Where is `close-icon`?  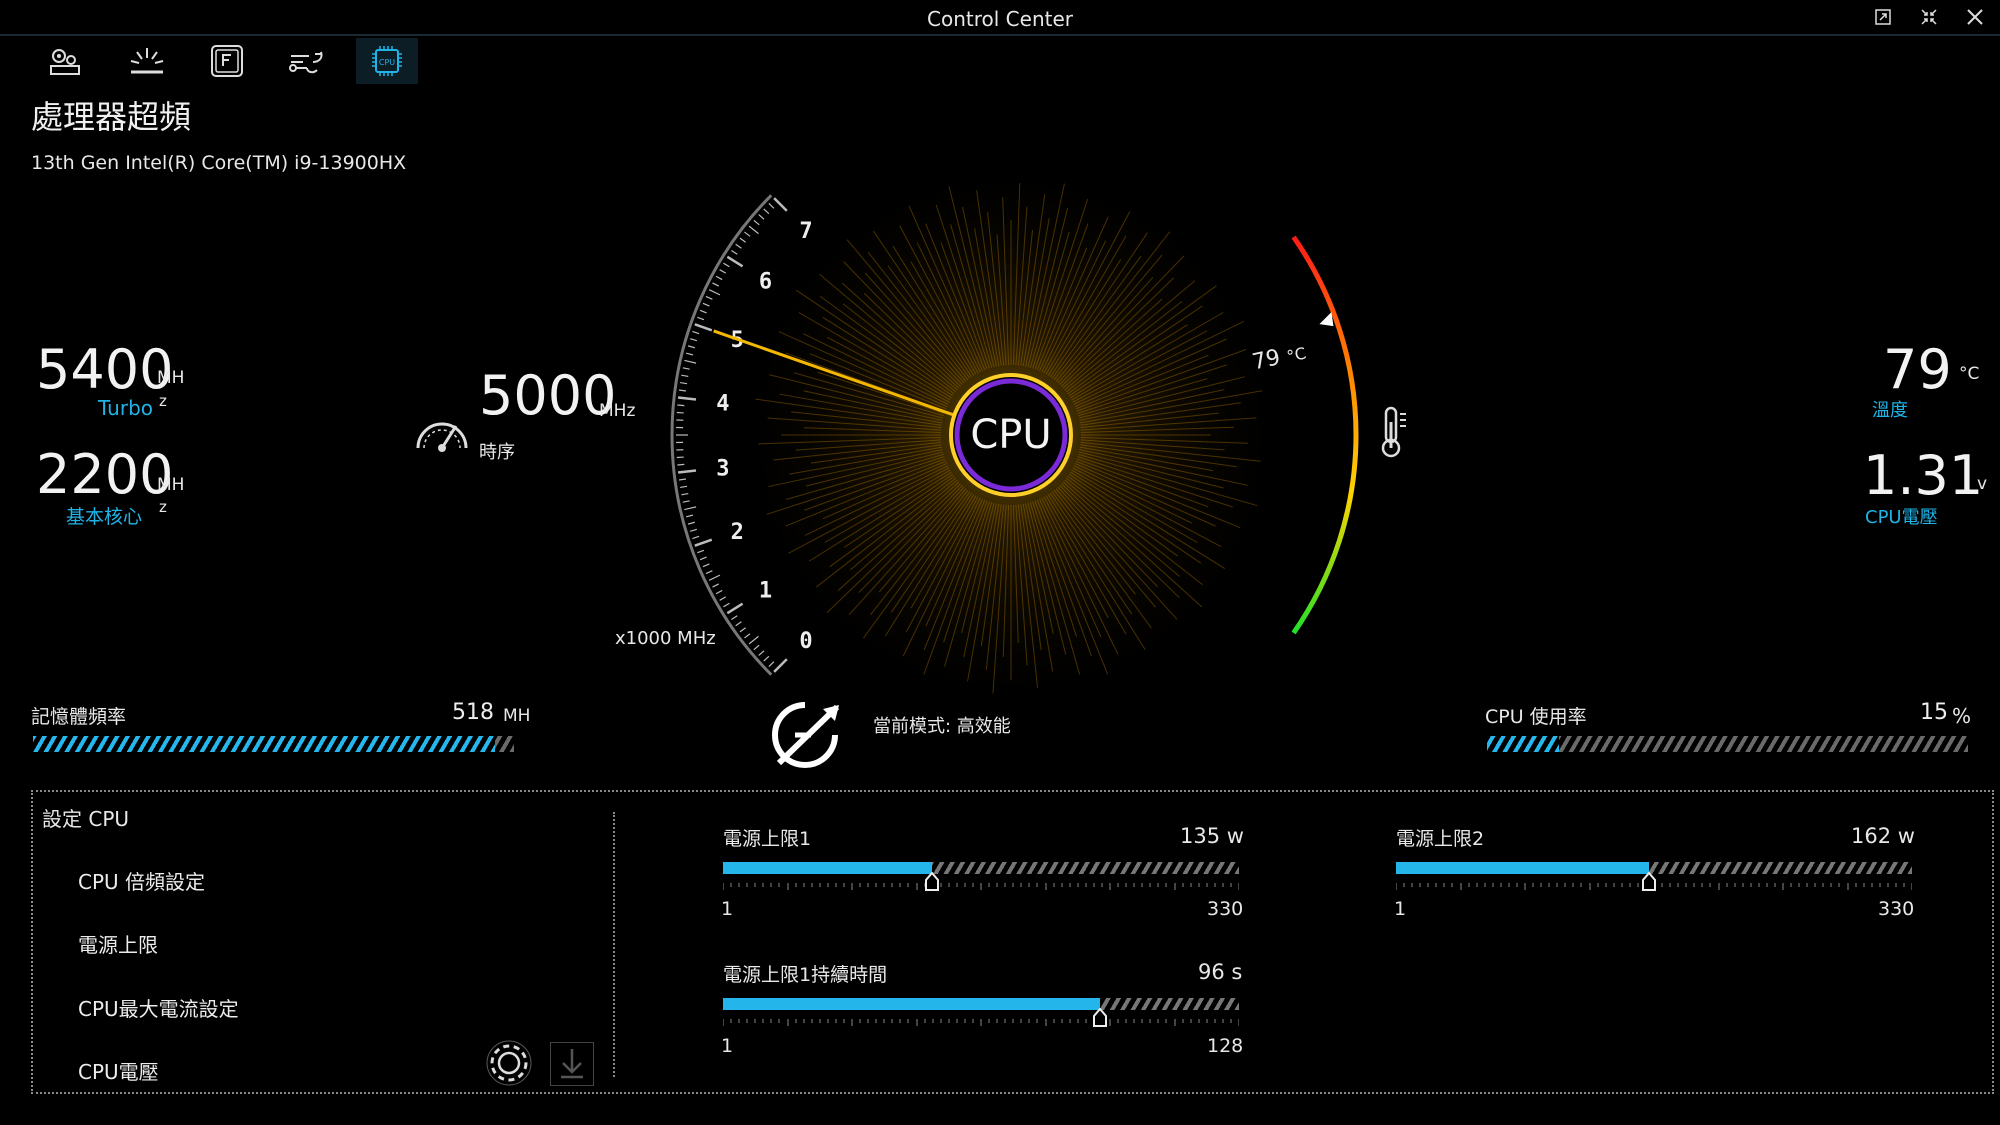 close-icon is located at coordinates (1975, 17).